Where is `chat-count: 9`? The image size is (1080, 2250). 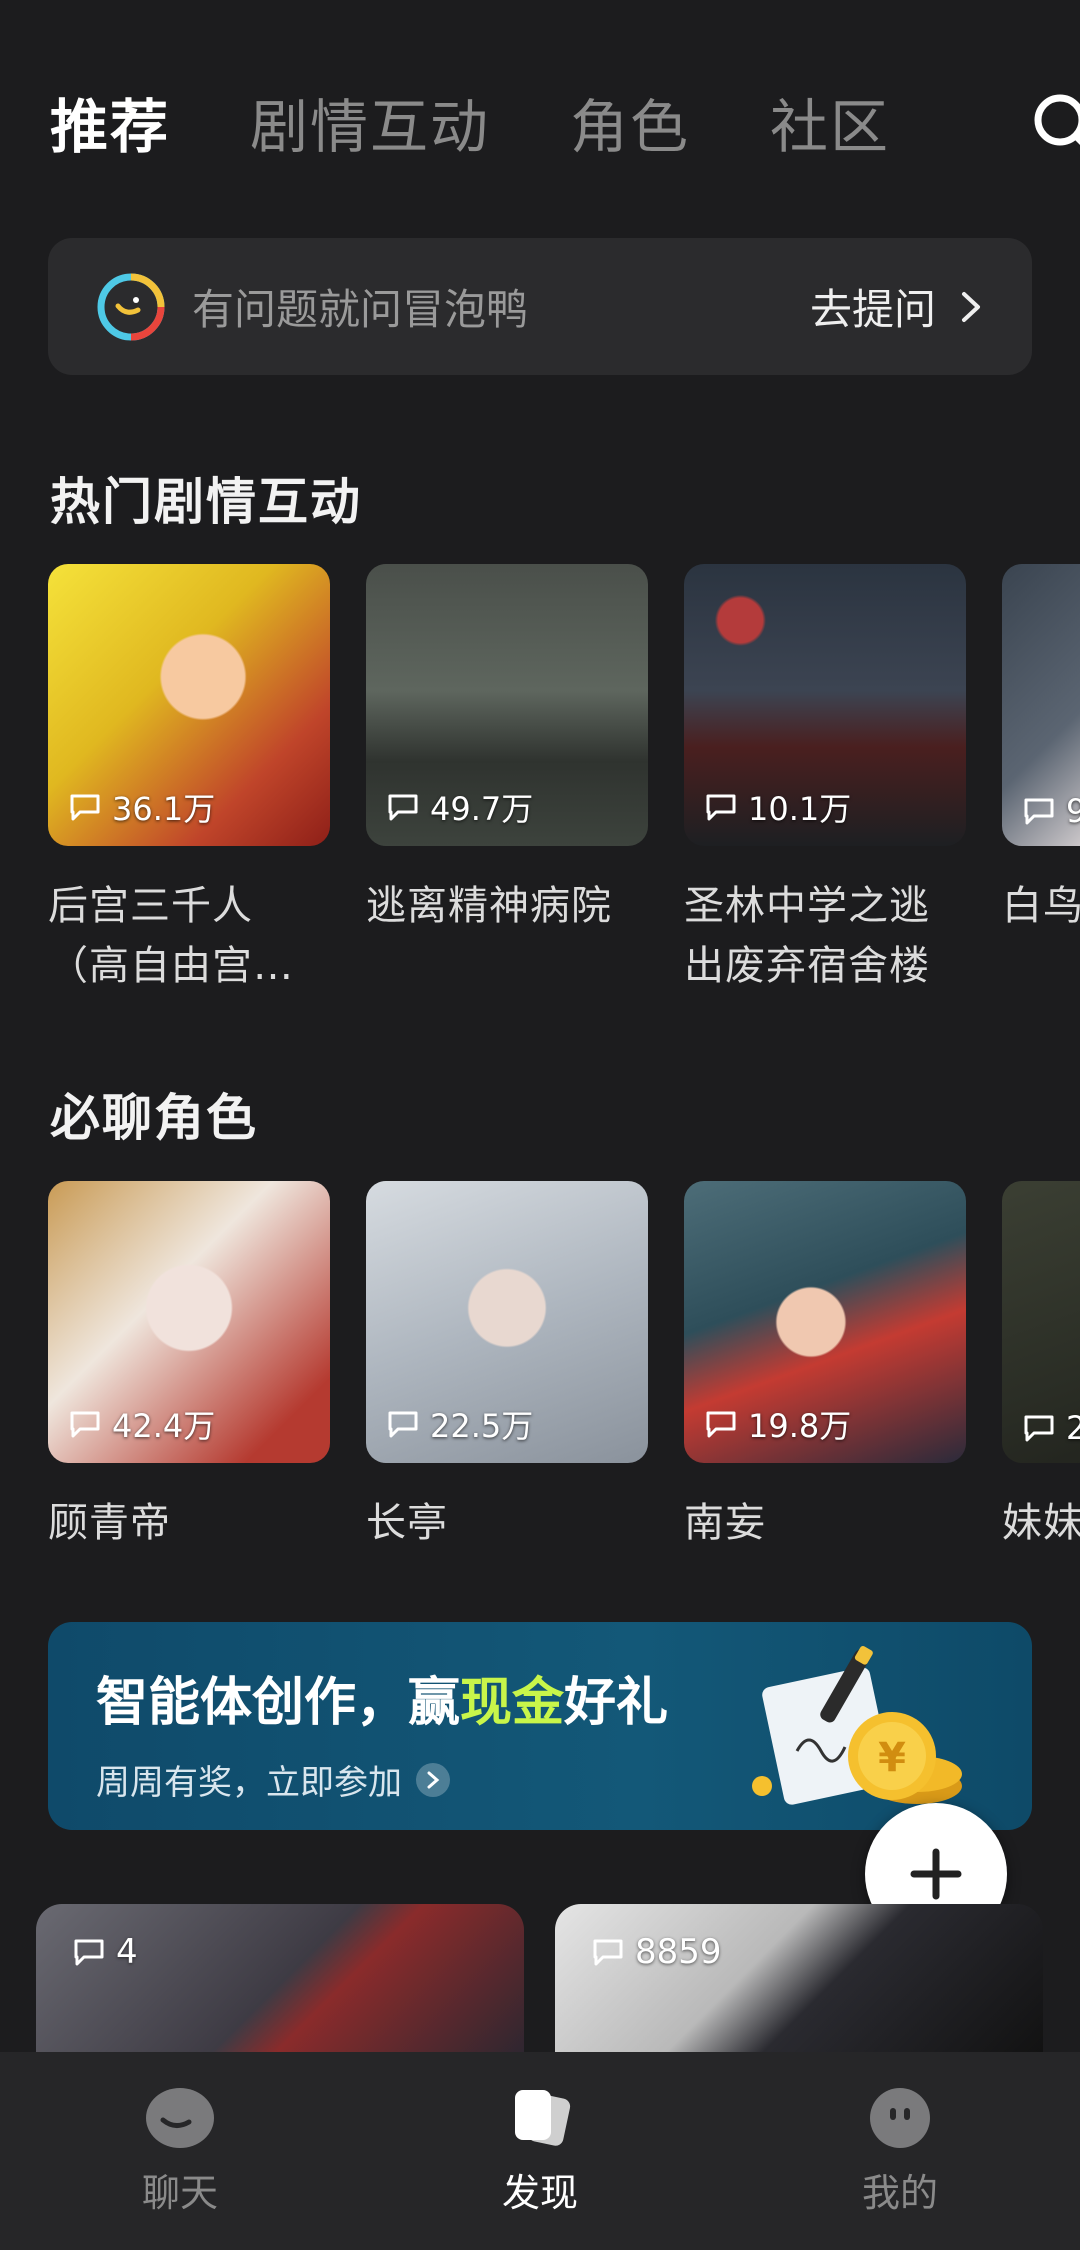 chat-count: 9 is located at coordinates (1051, 811).